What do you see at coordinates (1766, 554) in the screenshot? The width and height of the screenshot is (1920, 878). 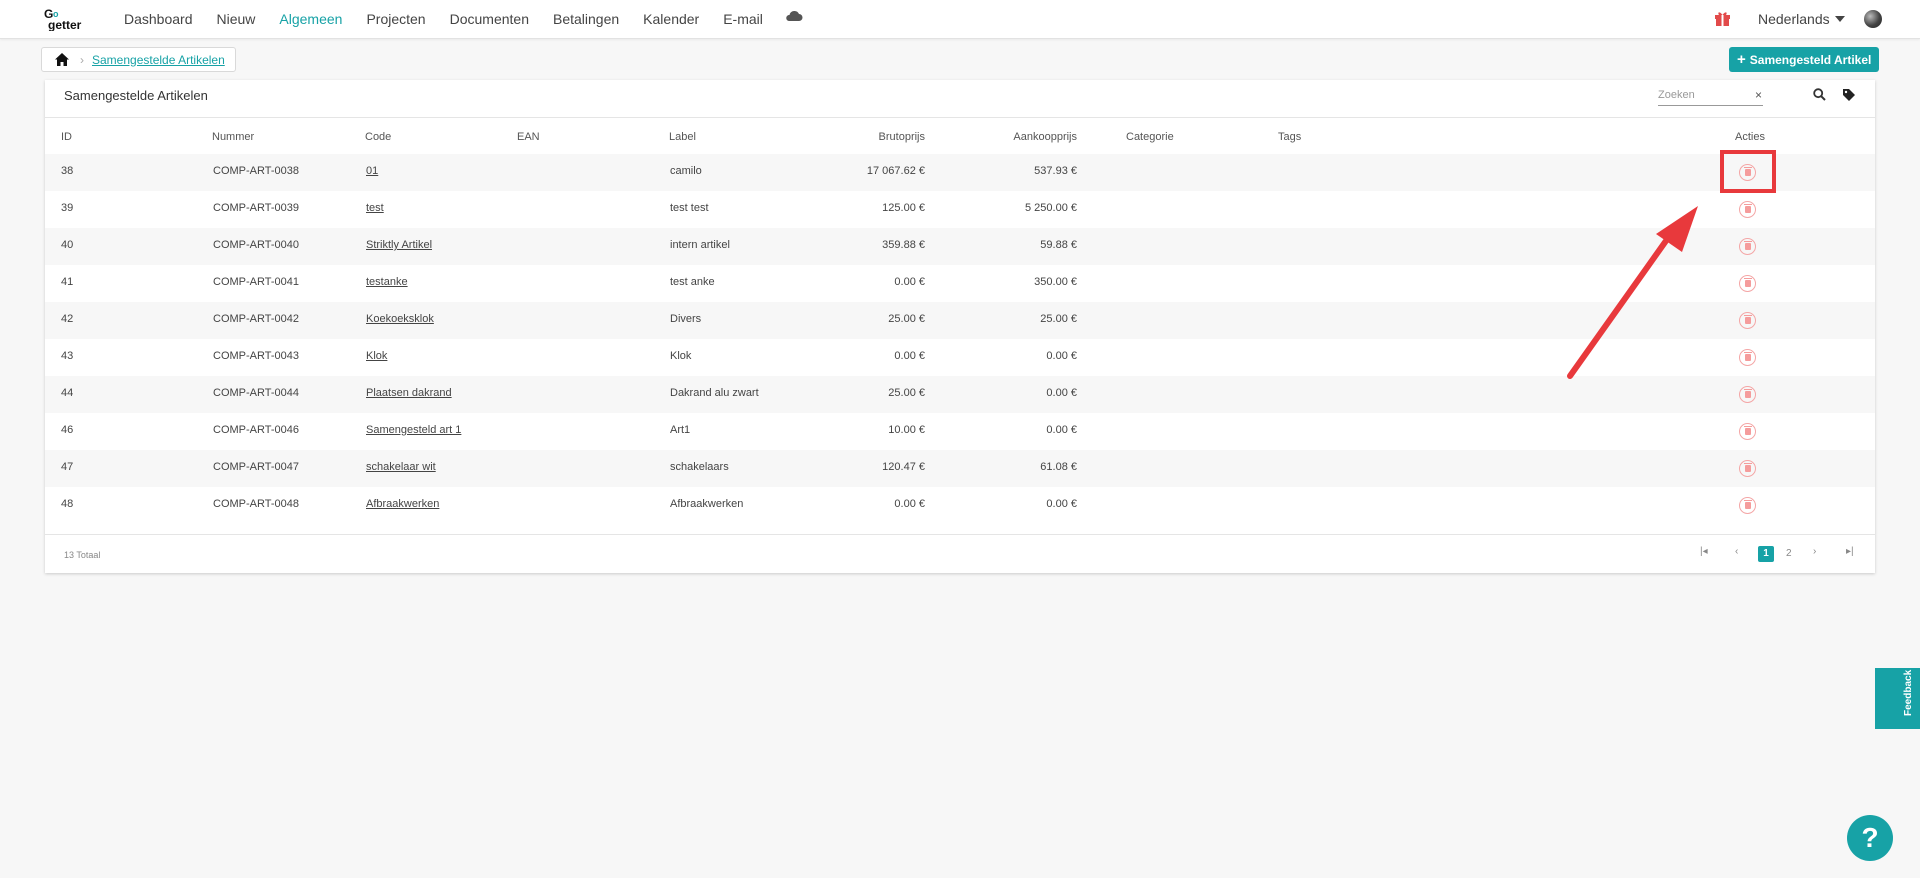 I see `page-1-button: 1` at bounding box center [1766, 554].